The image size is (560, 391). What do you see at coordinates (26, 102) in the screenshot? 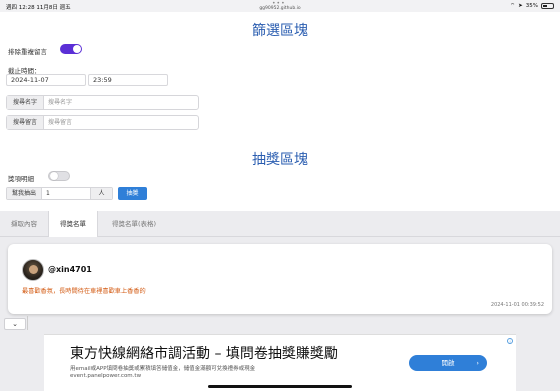
I see `search-name-label: 搜尋名字` at bounding box center [26, 102].